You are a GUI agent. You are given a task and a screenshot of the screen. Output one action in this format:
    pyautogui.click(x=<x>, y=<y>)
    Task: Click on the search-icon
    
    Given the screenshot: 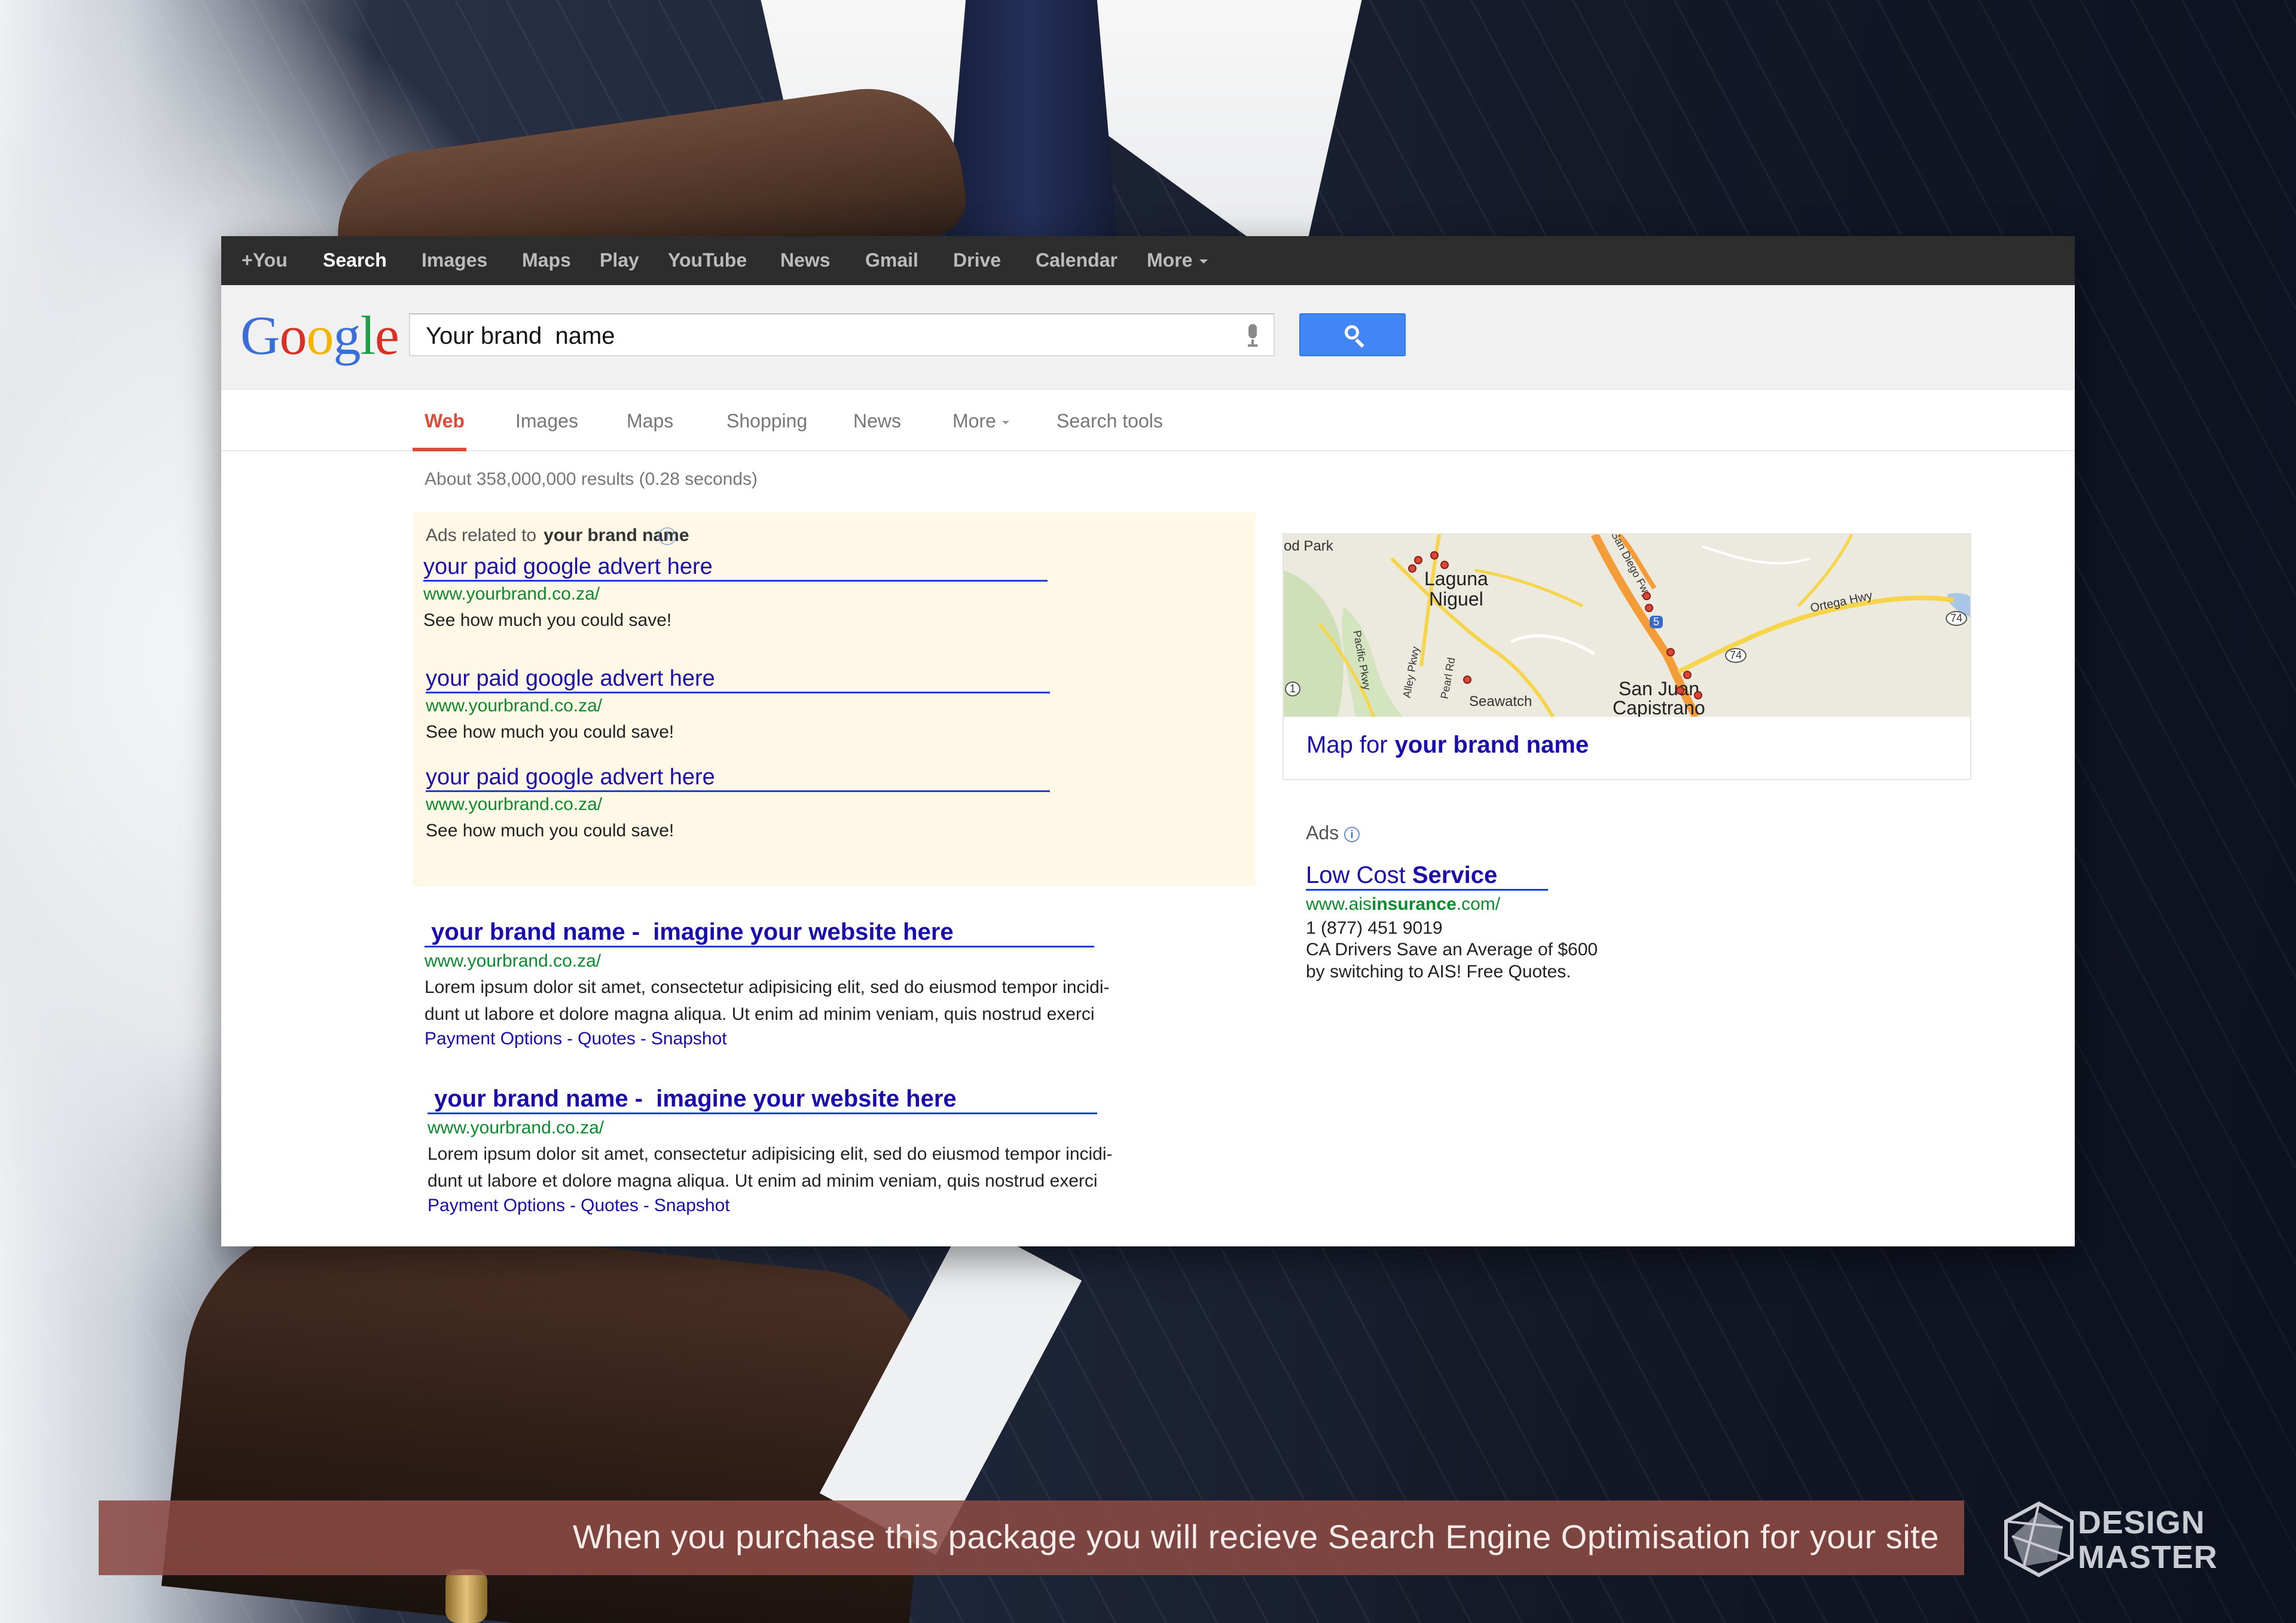 What is the action you would take?
    pyautogui.click(x=1352, y=333)
    